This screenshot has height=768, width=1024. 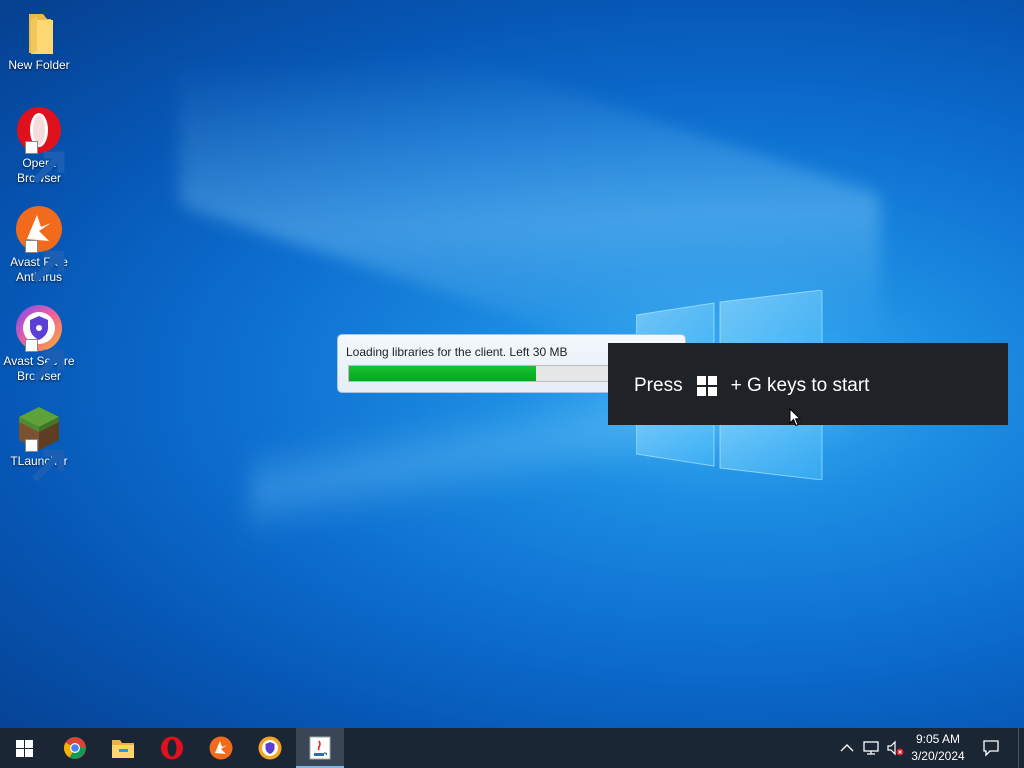 I want to click on desktop-icon-tlauncher: TLauncher, so click(x=39, y=443).